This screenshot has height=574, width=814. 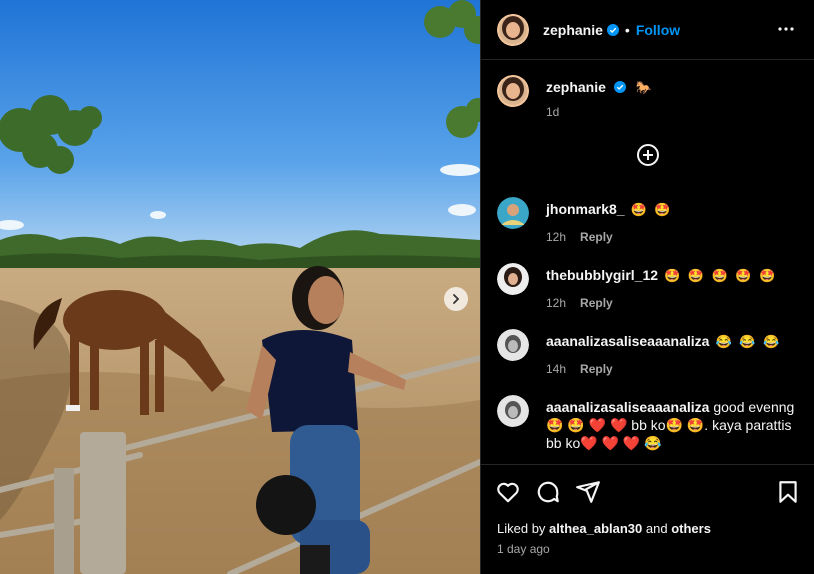 I want to click on comment-item: jhonmark8_ 🤩 🤩 12h Reply, so click(x=652, y=221).